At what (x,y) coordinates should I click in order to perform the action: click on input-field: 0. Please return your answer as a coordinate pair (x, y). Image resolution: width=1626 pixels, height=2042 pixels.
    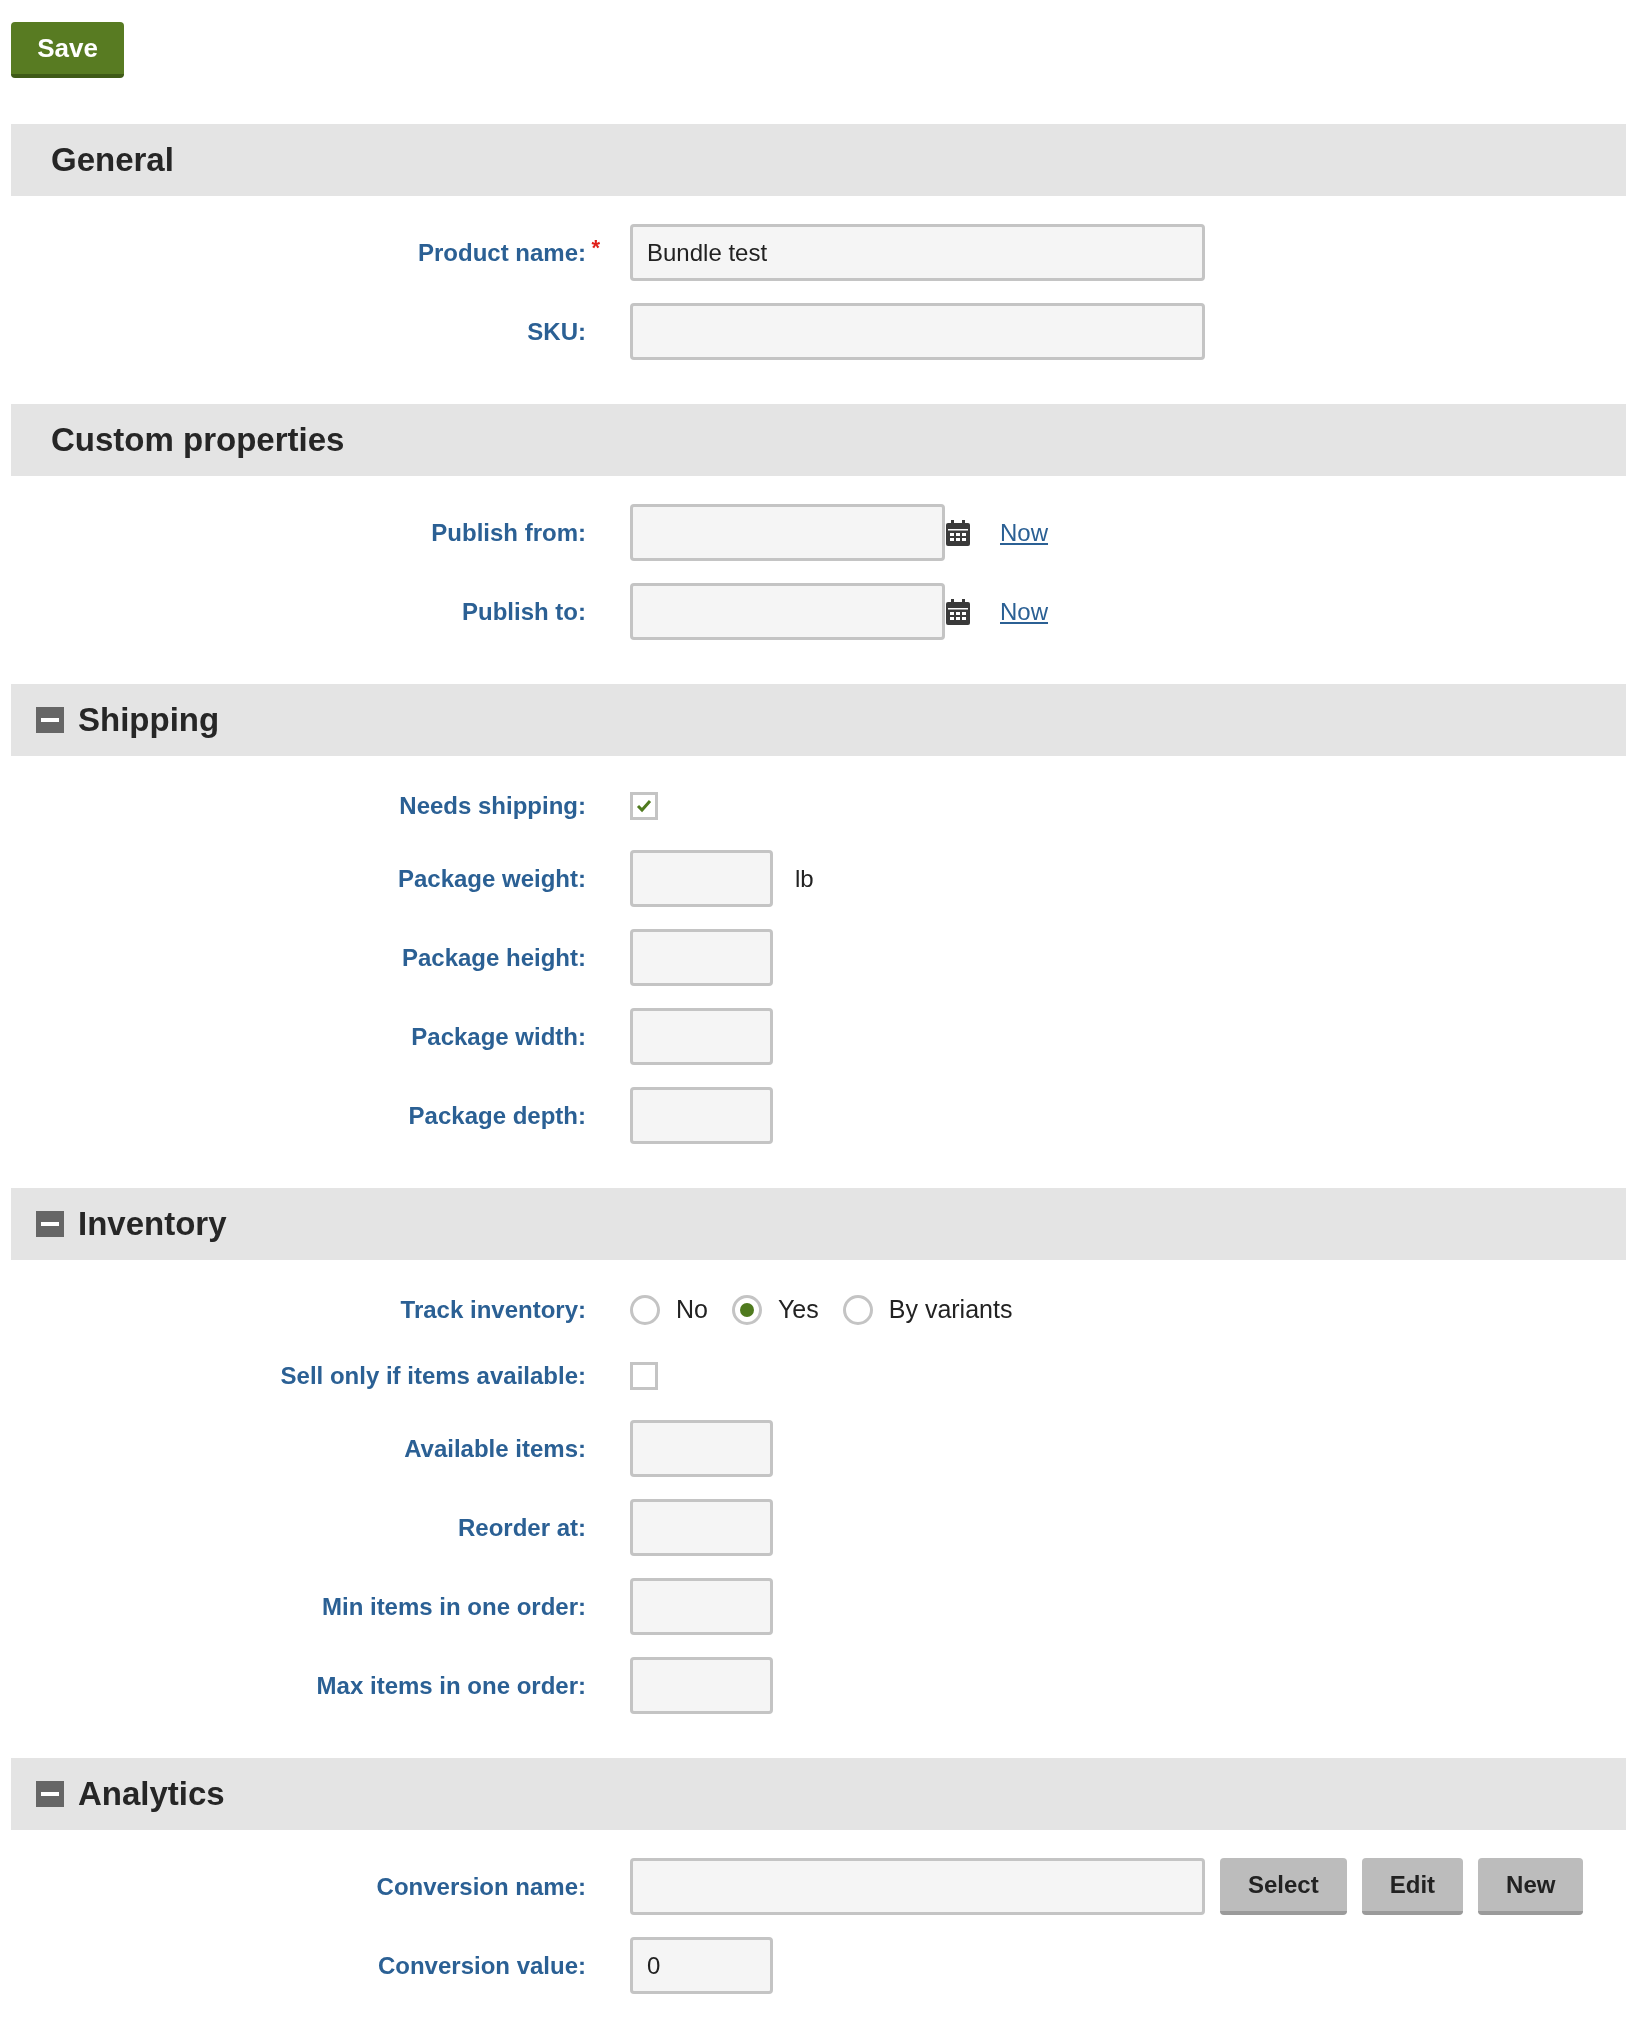
    Looking at the image, I should click on (701, 1965).